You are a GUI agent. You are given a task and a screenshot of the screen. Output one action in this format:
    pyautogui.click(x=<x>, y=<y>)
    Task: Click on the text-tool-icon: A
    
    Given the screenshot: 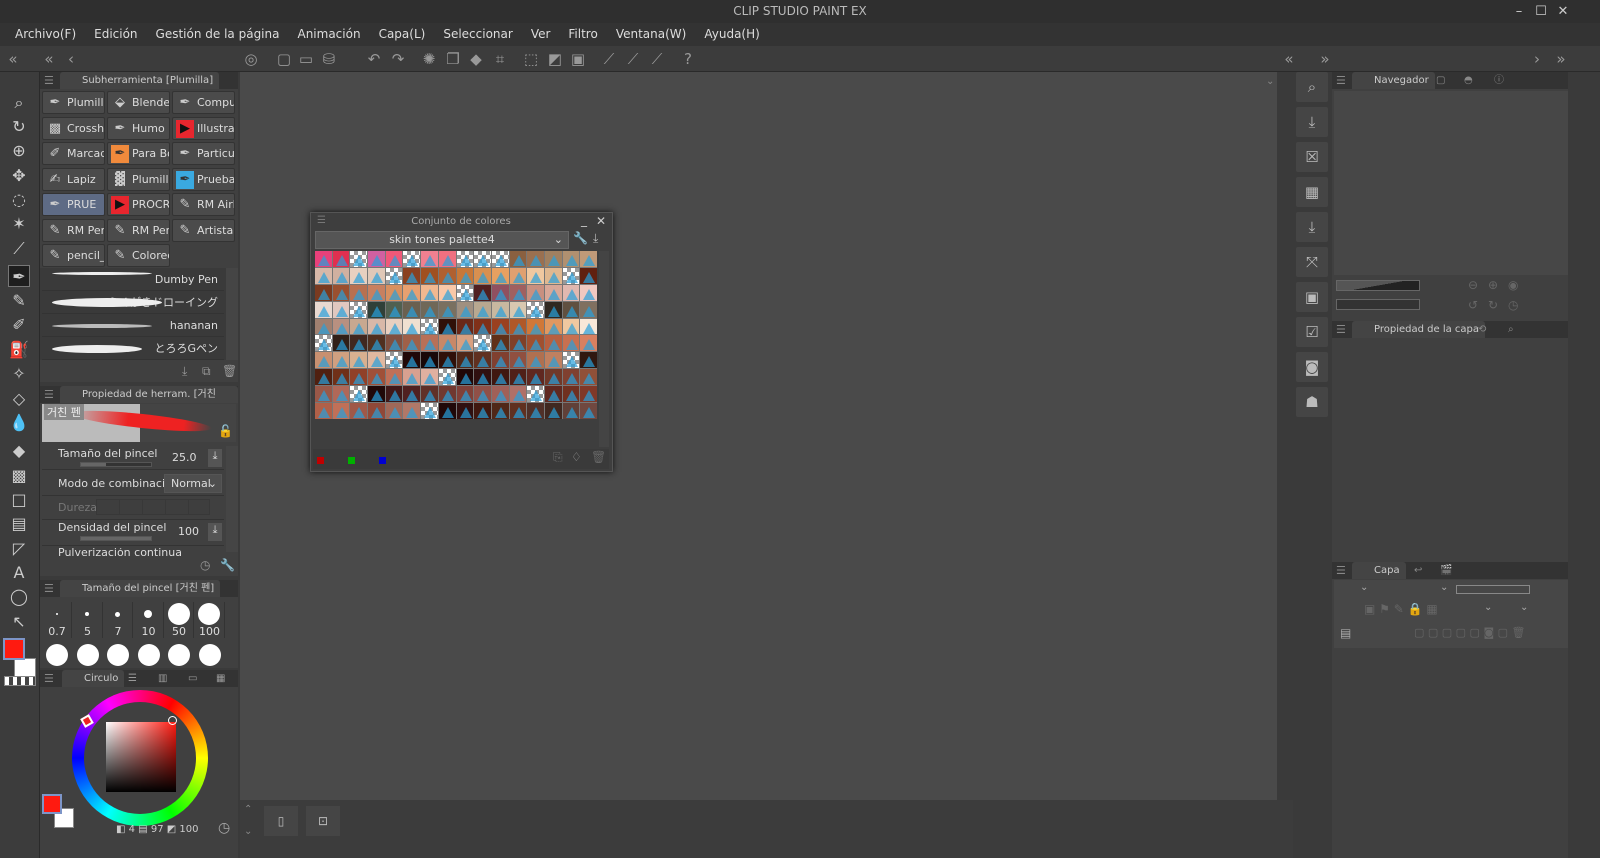 What is the action you would take?
    pyautogui.click(x=19, y=573)
    